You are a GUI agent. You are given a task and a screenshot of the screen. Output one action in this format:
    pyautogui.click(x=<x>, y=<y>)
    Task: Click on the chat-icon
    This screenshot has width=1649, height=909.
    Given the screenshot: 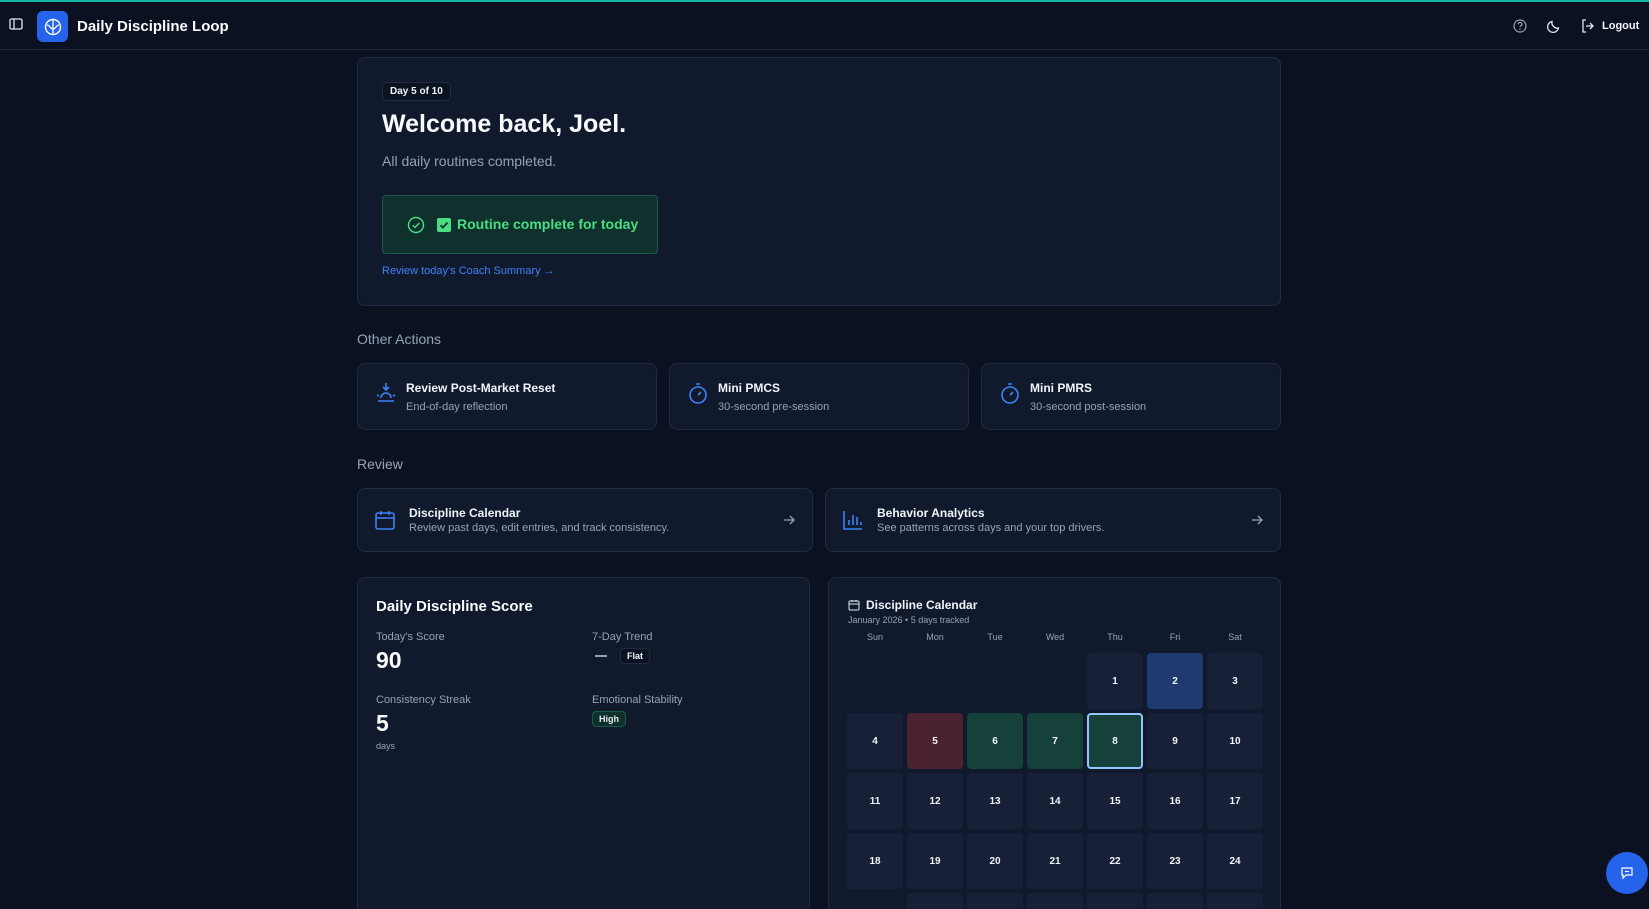 What is the action you would take?
    pyautogui.click(x=1627, y=873)
    